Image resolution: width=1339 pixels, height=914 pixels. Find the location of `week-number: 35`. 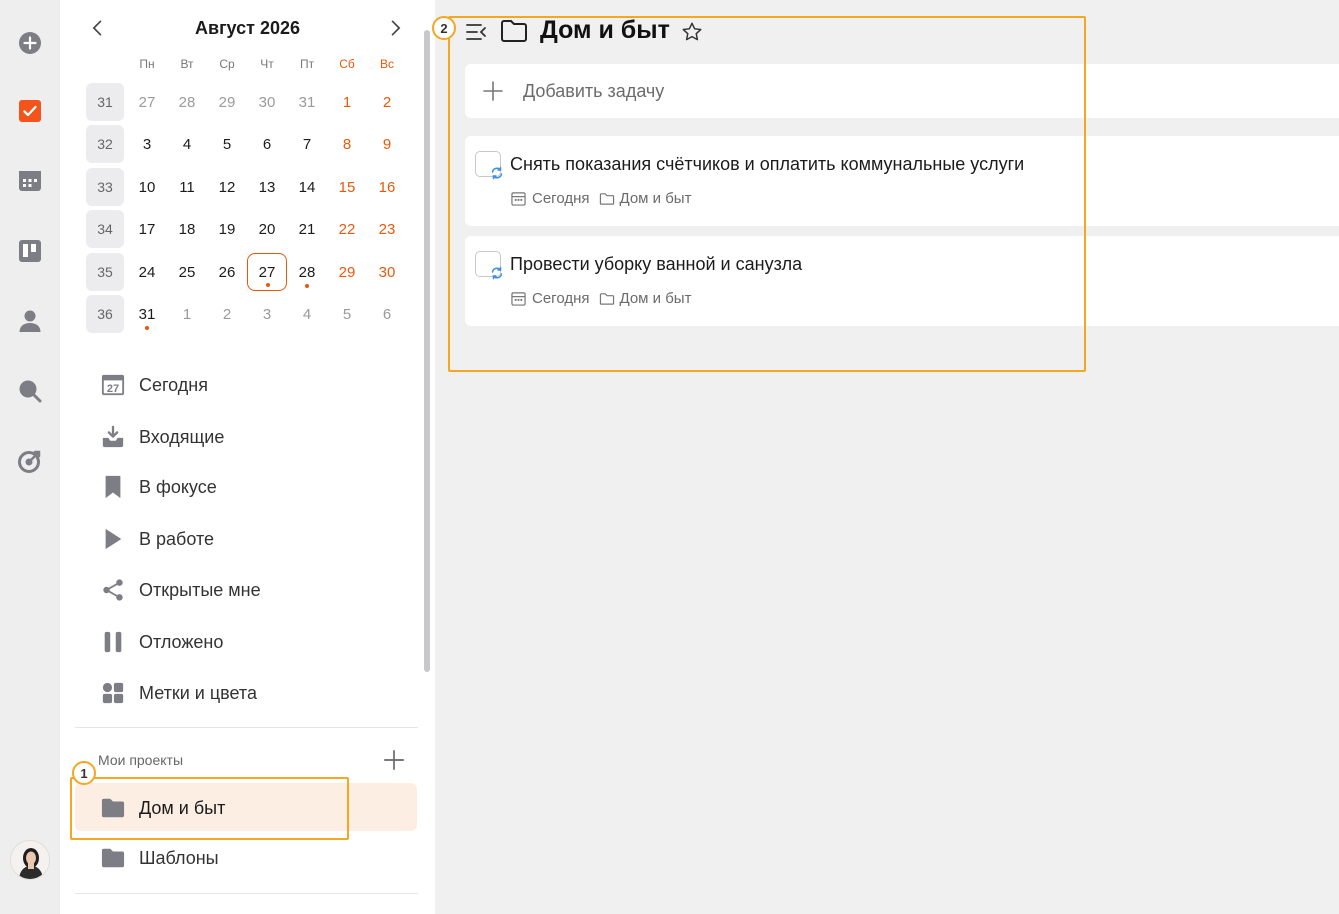

week-number: 35 is located at coordinates (105, 272).